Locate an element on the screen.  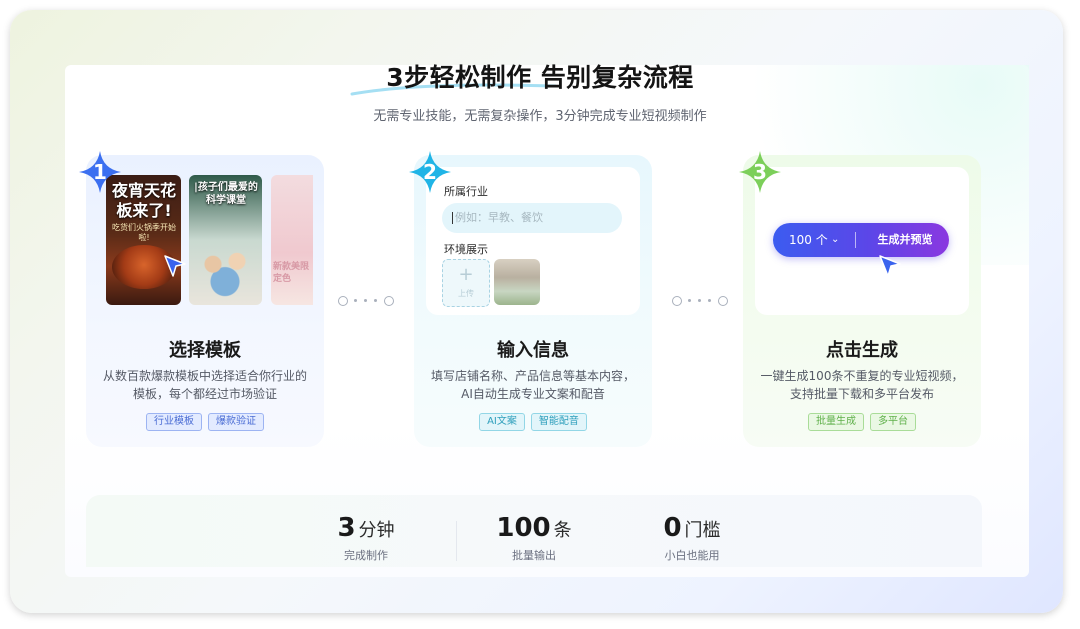
stat-value: 100 is located at coordinates (523, 528).